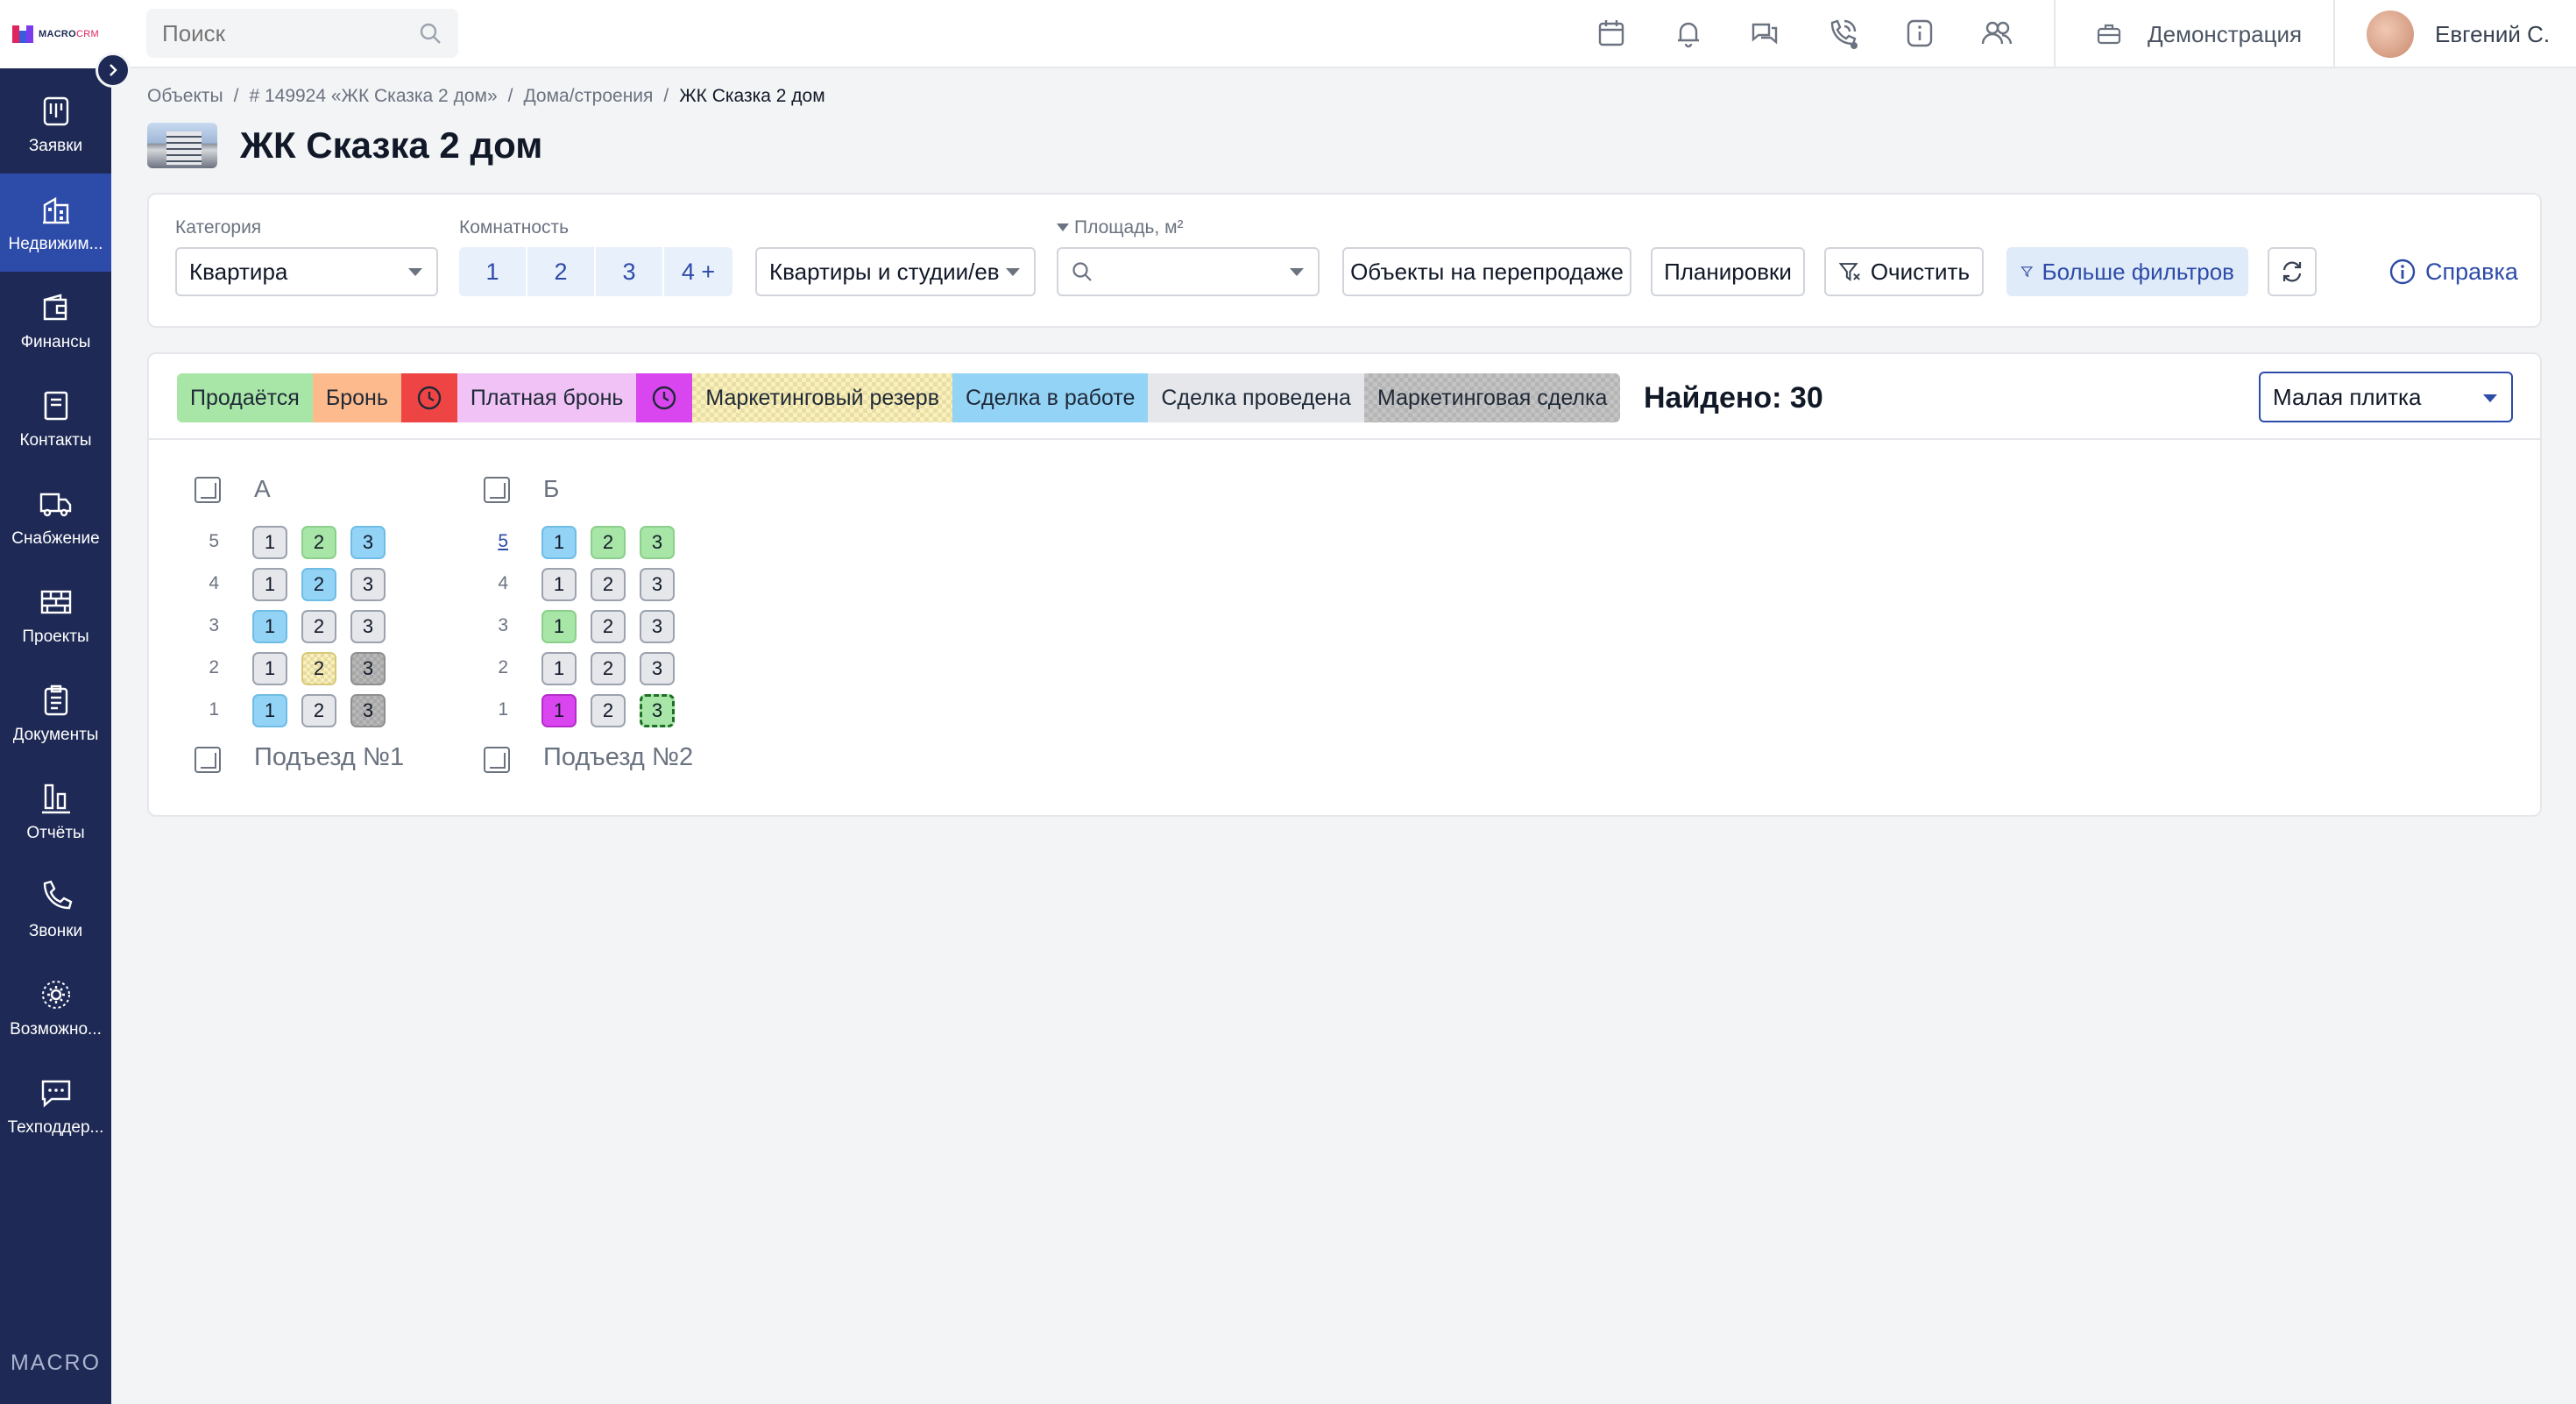  What do you see at coordinates (185, 96) in the screenshot?
I see `breadcrumb-item: Объекты` at bounding box center [185, 96].